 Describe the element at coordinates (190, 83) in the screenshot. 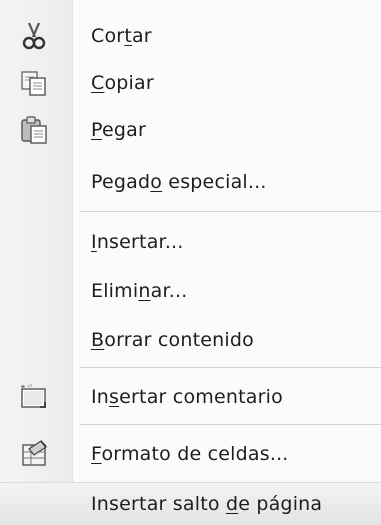

I see `menu-item-copy: Copiar` at that location.